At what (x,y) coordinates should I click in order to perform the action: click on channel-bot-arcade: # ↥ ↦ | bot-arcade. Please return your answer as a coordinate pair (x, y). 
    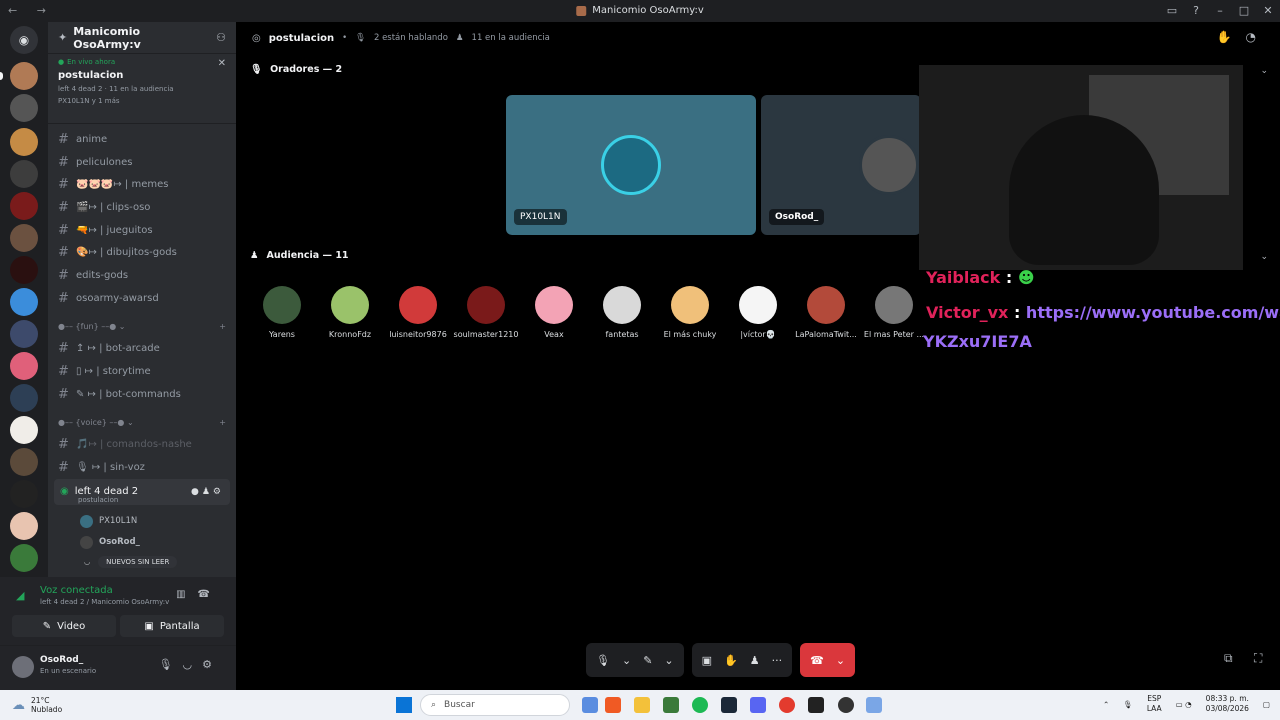
    Looking at the image, I should click on (142, 349).